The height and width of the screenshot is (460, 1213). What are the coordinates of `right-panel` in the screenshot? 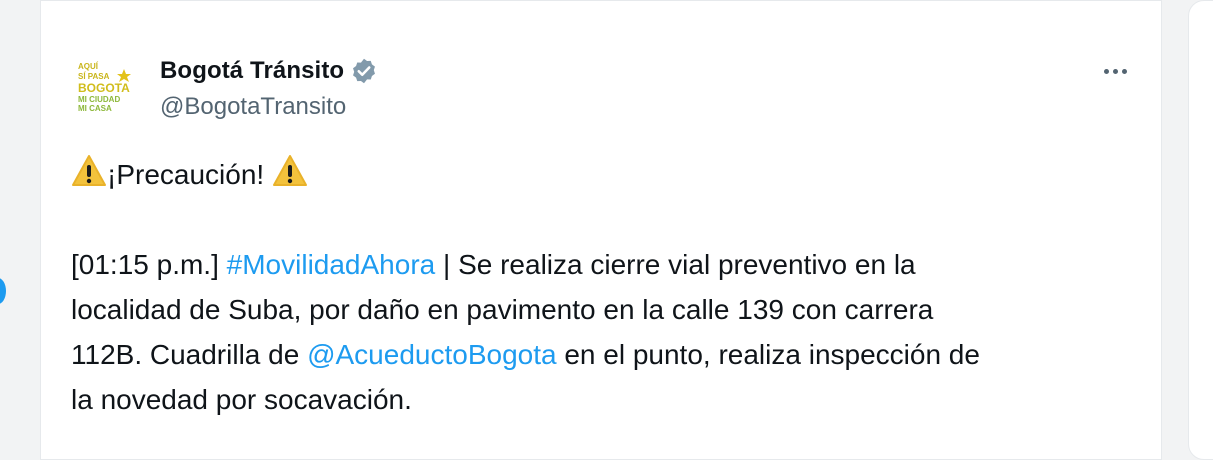 It's located at (1200, 230).